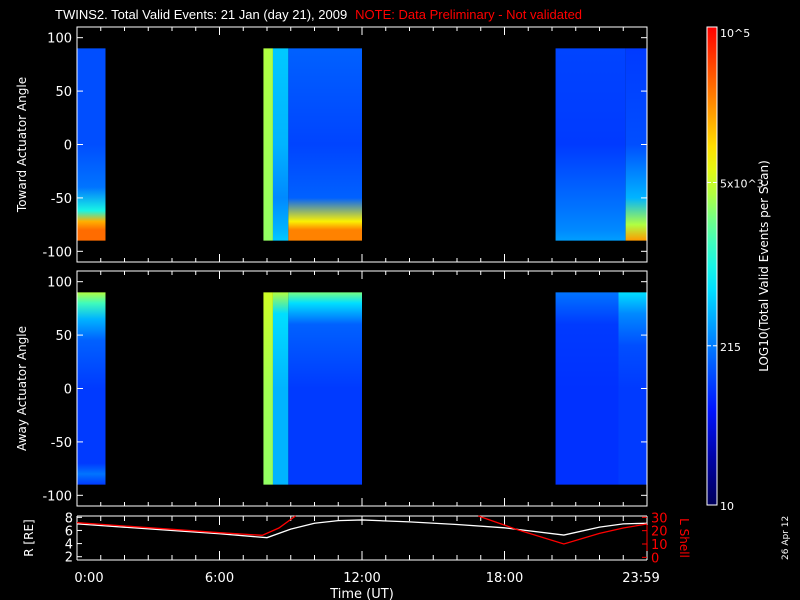  I want to click on x-tick-label: 6:00, so click(219, 578).